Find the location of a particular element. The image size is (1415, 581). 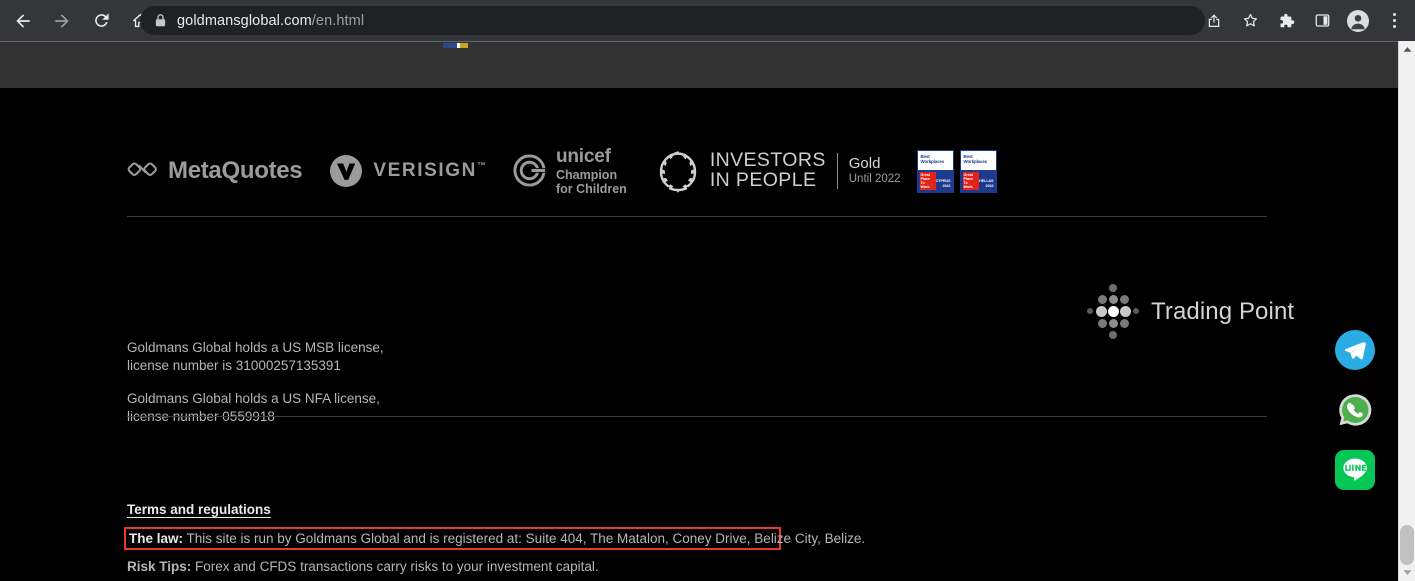

toolbar-actions is located at coordinates (1304, 20).